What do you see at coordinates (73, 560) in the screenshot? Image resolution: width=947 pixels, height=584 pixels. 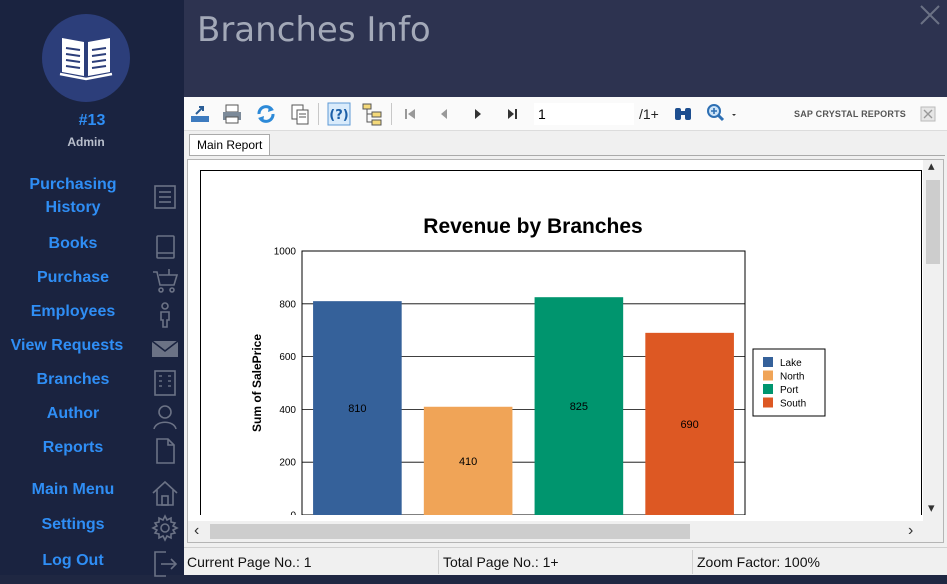 I see `nav-label: Log Out` at bounding box center [73, 560].